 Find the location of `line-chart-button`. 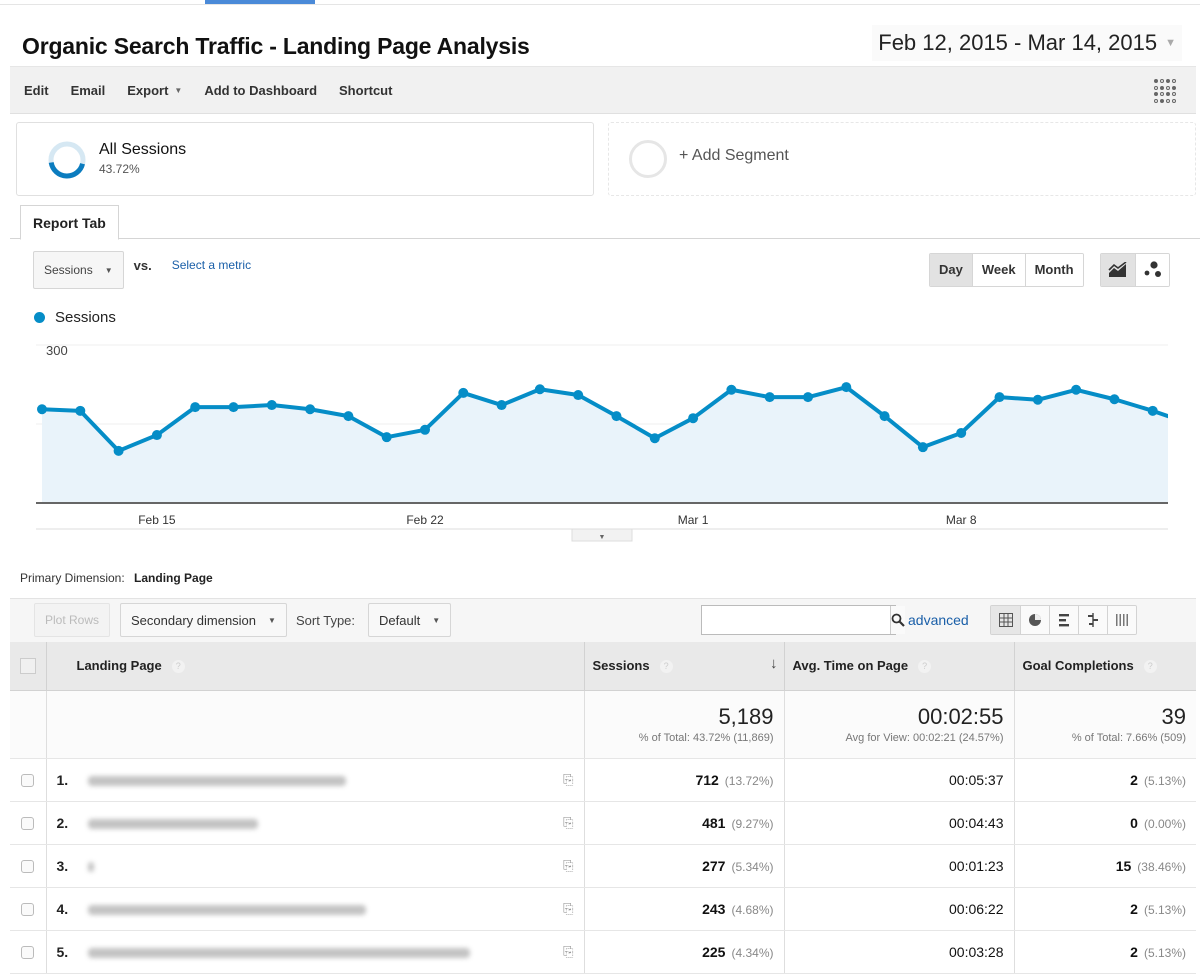

line-chart-button is located at coordinates (1118, 270).